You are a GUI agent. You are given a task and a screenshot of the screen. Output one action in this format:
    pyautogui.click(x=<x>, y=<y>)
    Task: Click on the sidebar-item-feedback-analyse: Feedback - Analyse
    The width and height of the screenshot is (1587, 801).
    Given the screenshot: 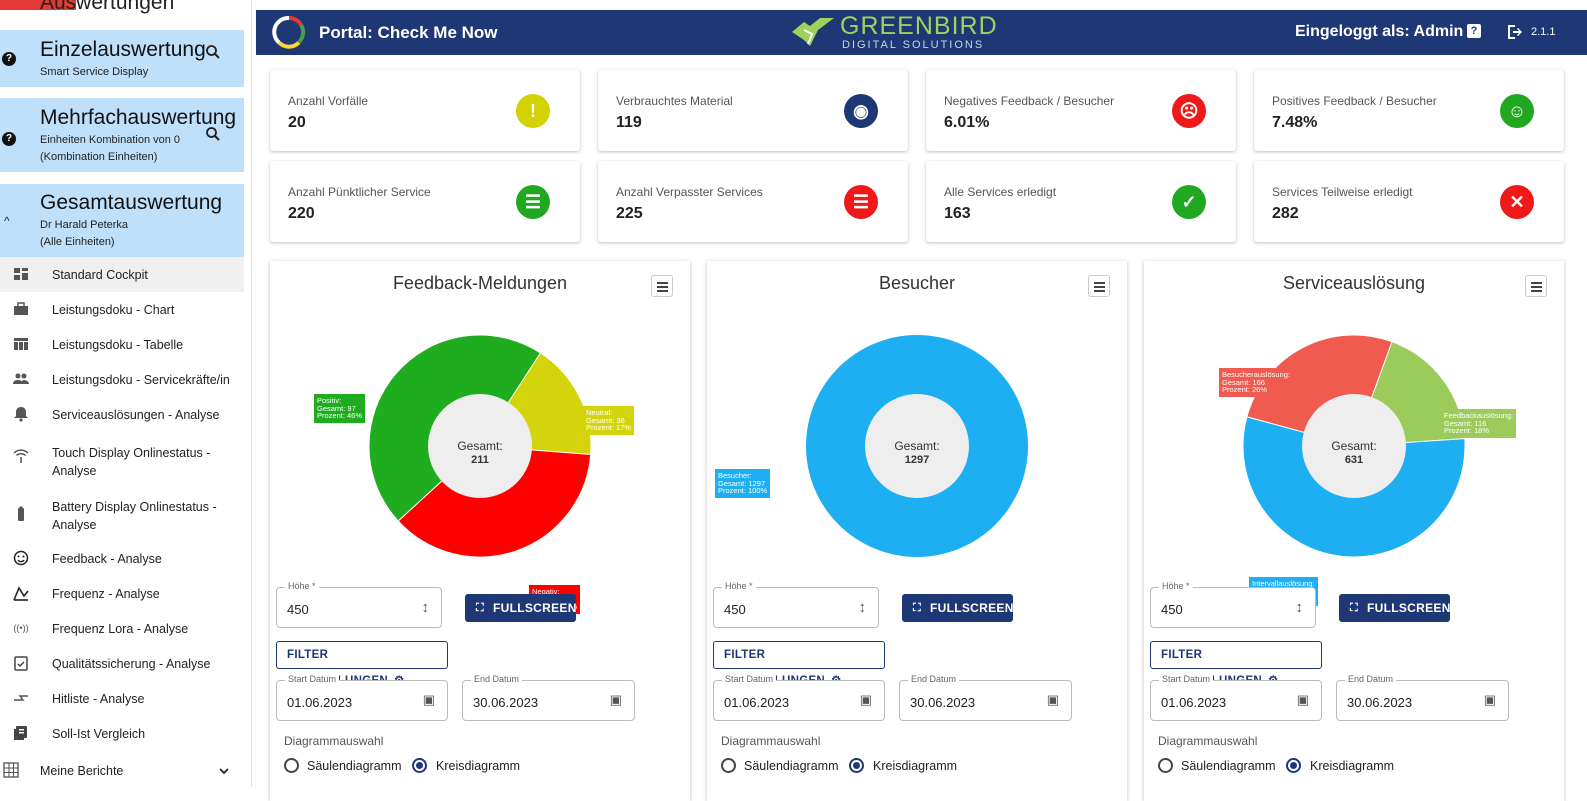 What is the action you would take?
    pyautogui.click(x=122, y=558)
    